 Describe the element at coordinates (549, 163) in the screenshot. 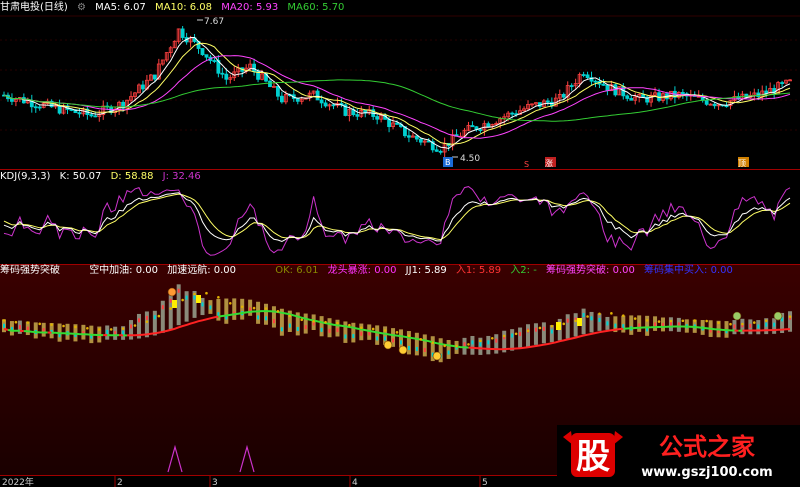

I see `flag-zhang-text: 涨` at that location.